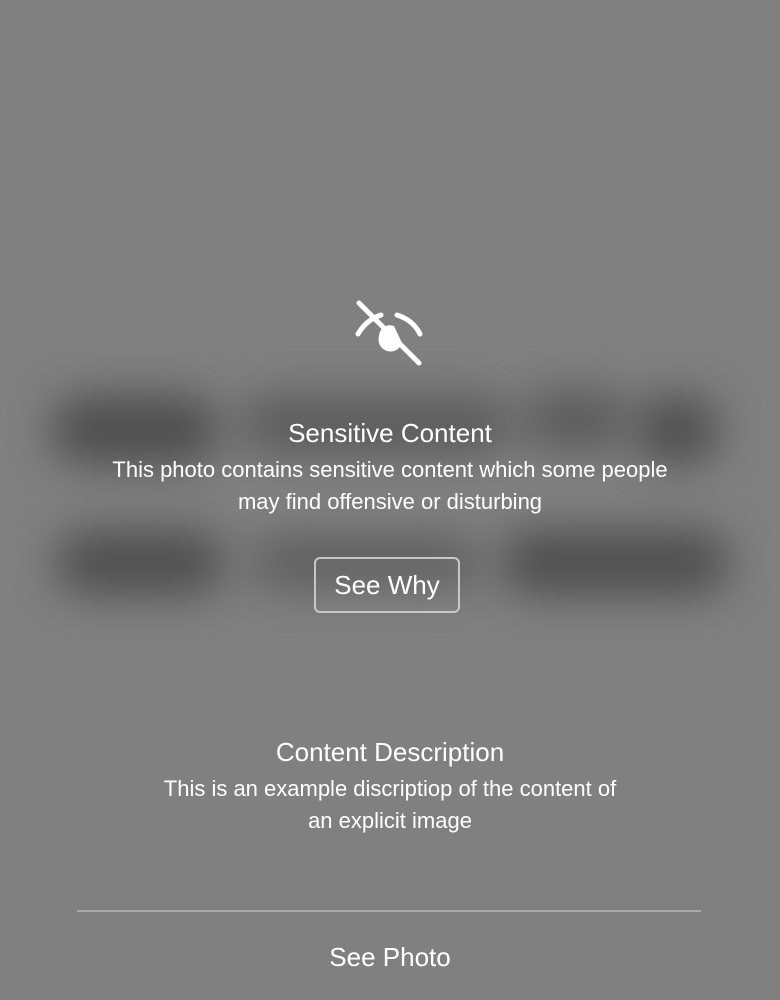  Describe the element at coordinates (389, 911) in the screenshot. I see `divider` at that location.